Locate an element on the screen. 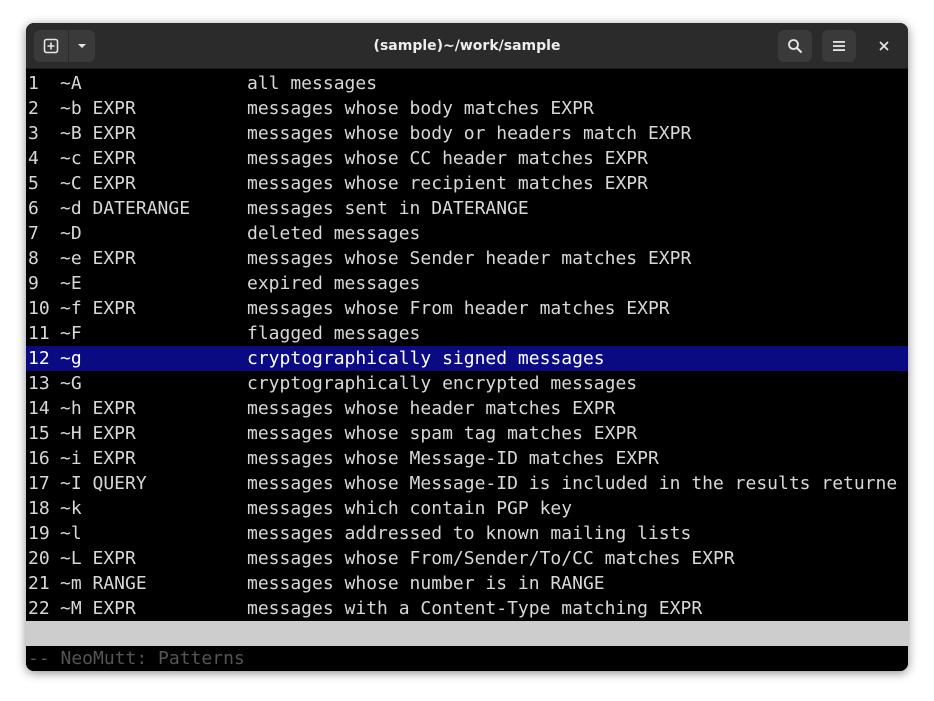 This screenshot has width=934, height=701. pattern-row: 12 ~g cryptographically signed messages is located at coordinates (467, 358).